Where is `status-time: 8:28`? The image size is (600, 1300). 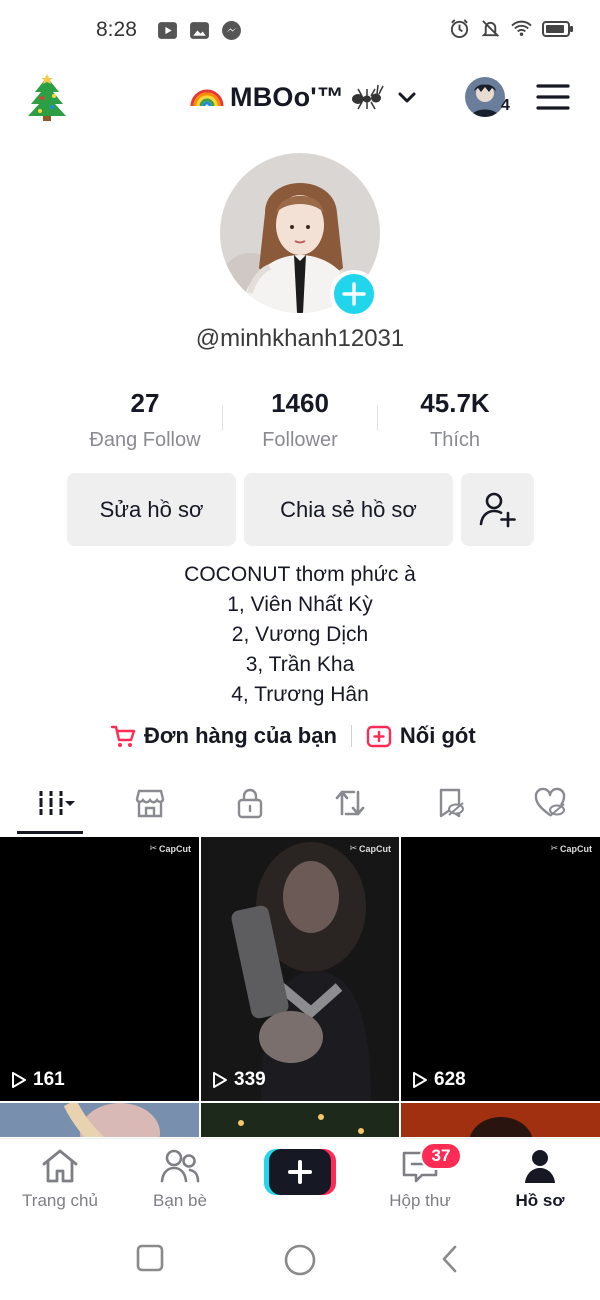
status-time: 8:28 is located at coordinates (116, 29).